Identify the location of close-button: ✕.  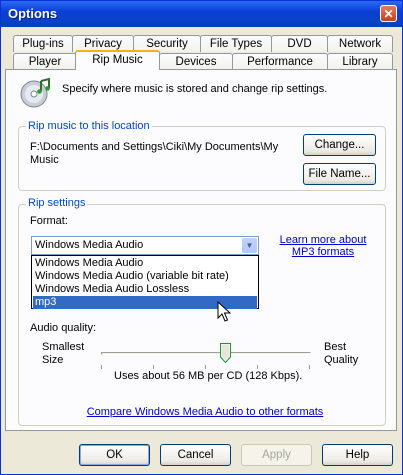
(388, 13).